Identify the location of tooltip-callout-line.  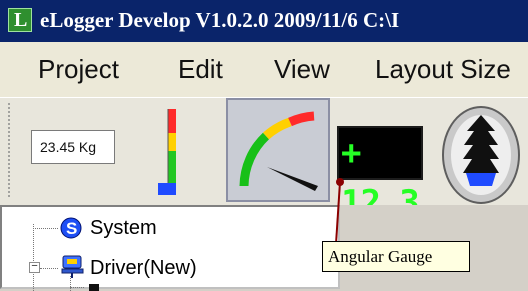
(339, 211).